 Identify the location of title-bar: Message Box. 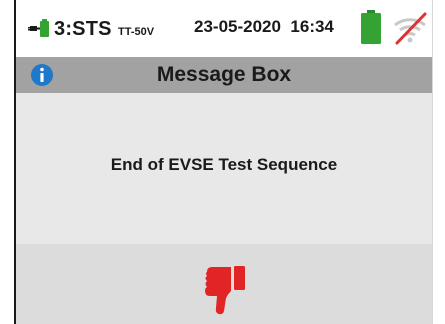
(224, 75).